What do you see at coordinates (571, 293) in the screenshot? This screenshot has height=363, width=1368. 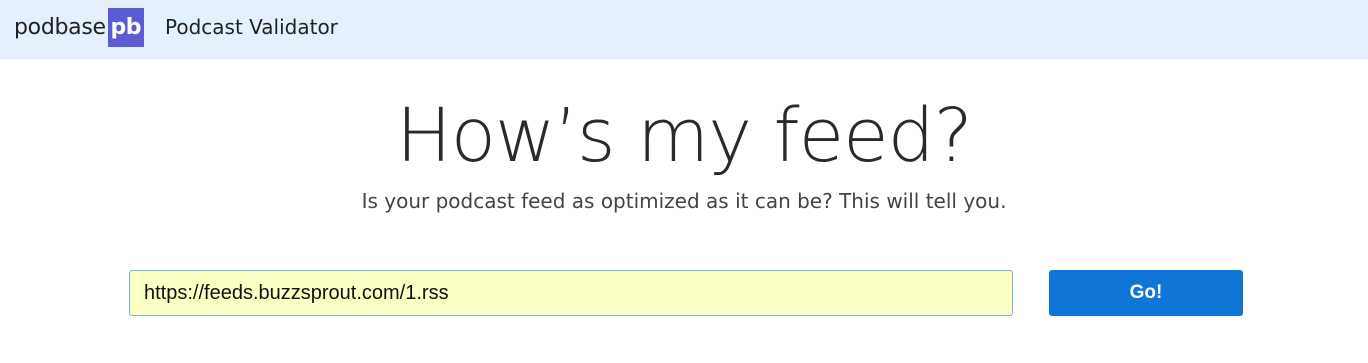 I see `feed-url-input` at bounding box center [571, 293].